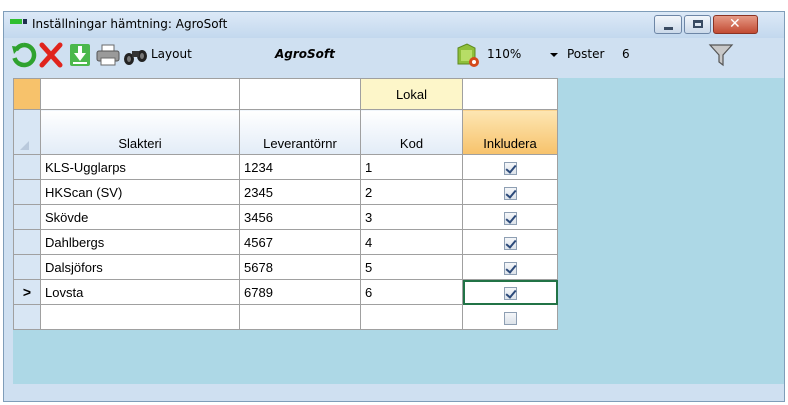 This screenshot has height=405, width=788. Describe the element at coordinates (510, 132) in the screenshot. I see `column-header-inkludera: Inkludera` at that location.